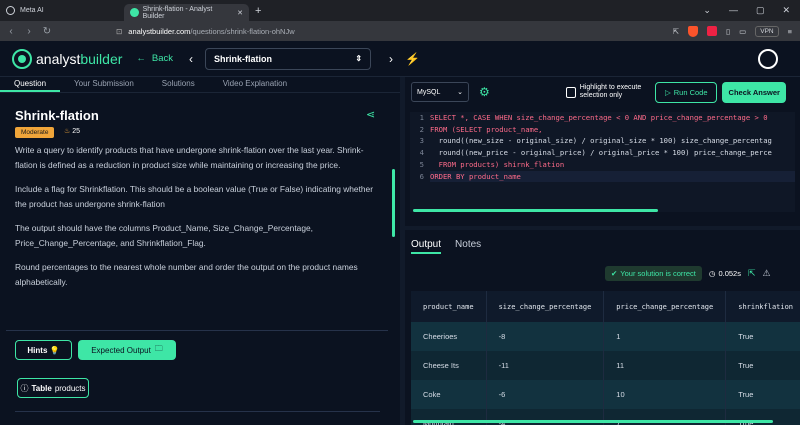 Image resolution: width=800 pixels, height=425 pixels. I want to click on browser-tab-meta: Meta AI, so click(62, 10).